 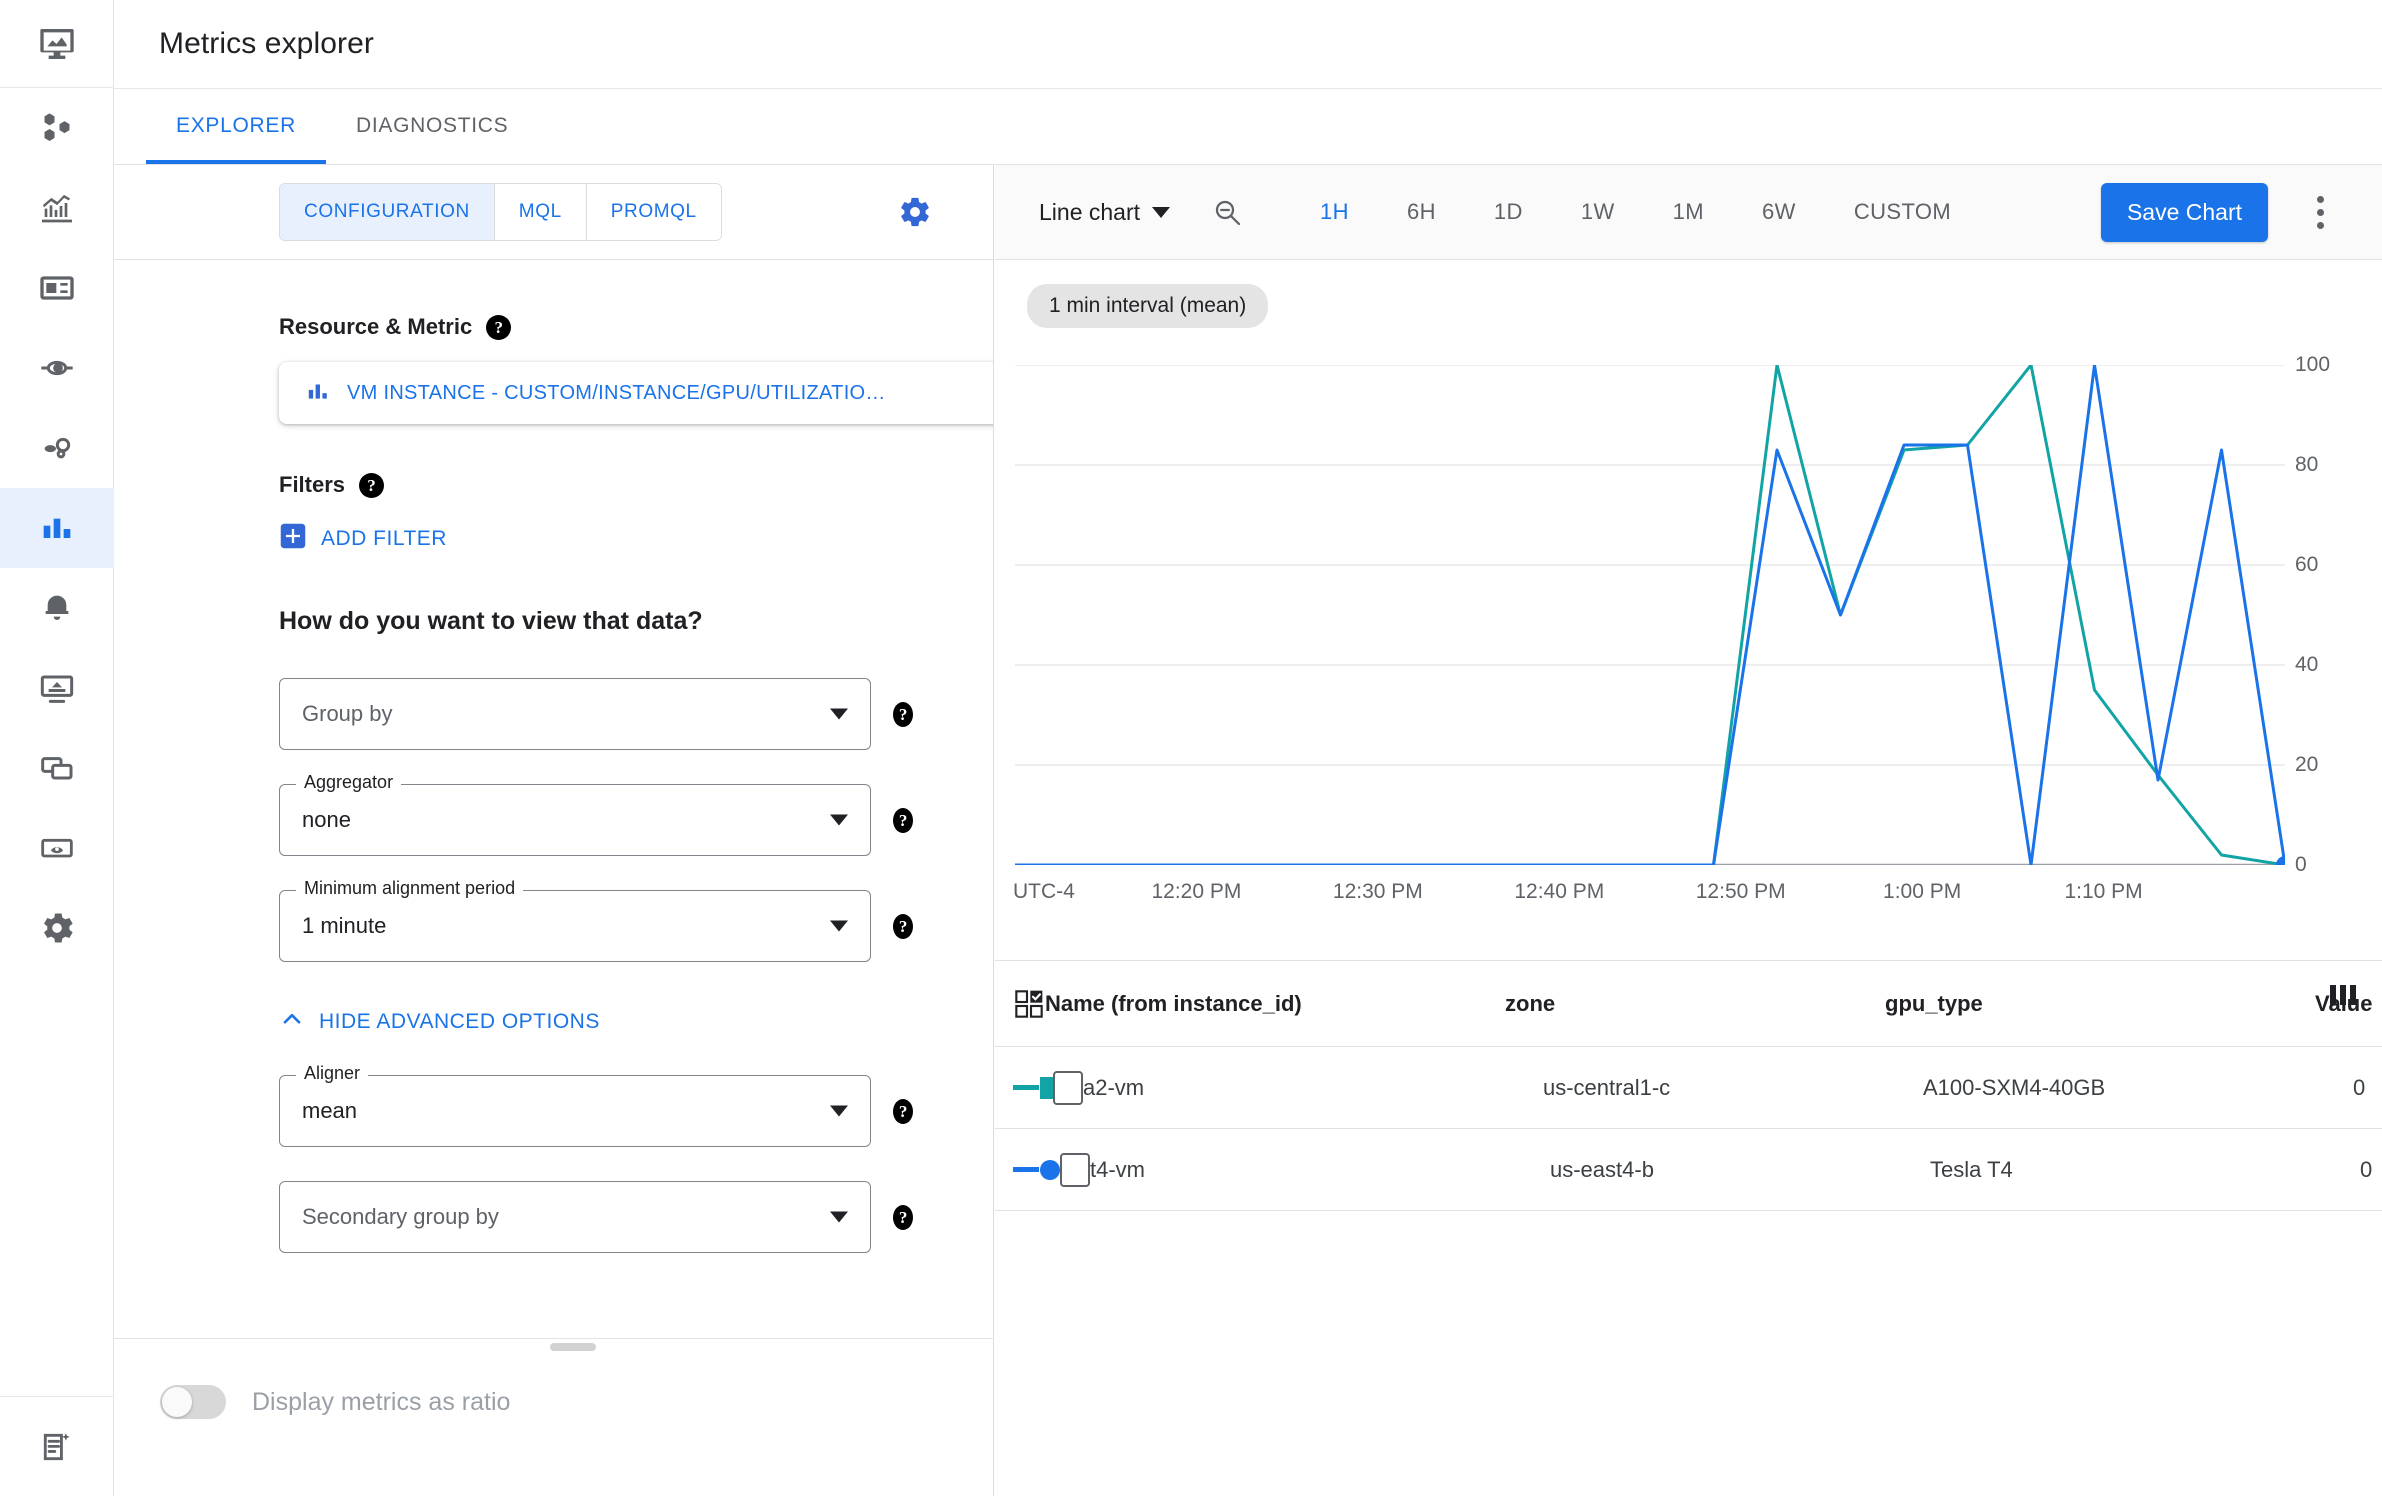 What do you see at coordinates (57, 768) in the screenshot?
I see `sidebar-item-groups` at bounding box center [57, 768].